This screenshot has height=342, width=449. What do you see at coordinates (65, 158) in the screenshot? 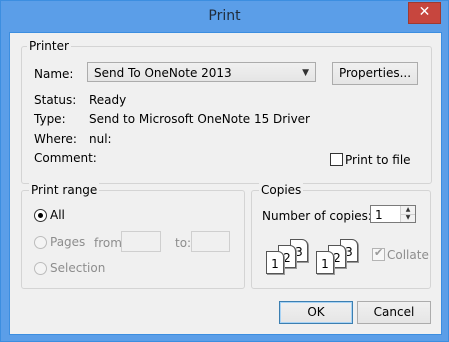
I see `comment-label: Comment:` at bounding box center [65, 158].